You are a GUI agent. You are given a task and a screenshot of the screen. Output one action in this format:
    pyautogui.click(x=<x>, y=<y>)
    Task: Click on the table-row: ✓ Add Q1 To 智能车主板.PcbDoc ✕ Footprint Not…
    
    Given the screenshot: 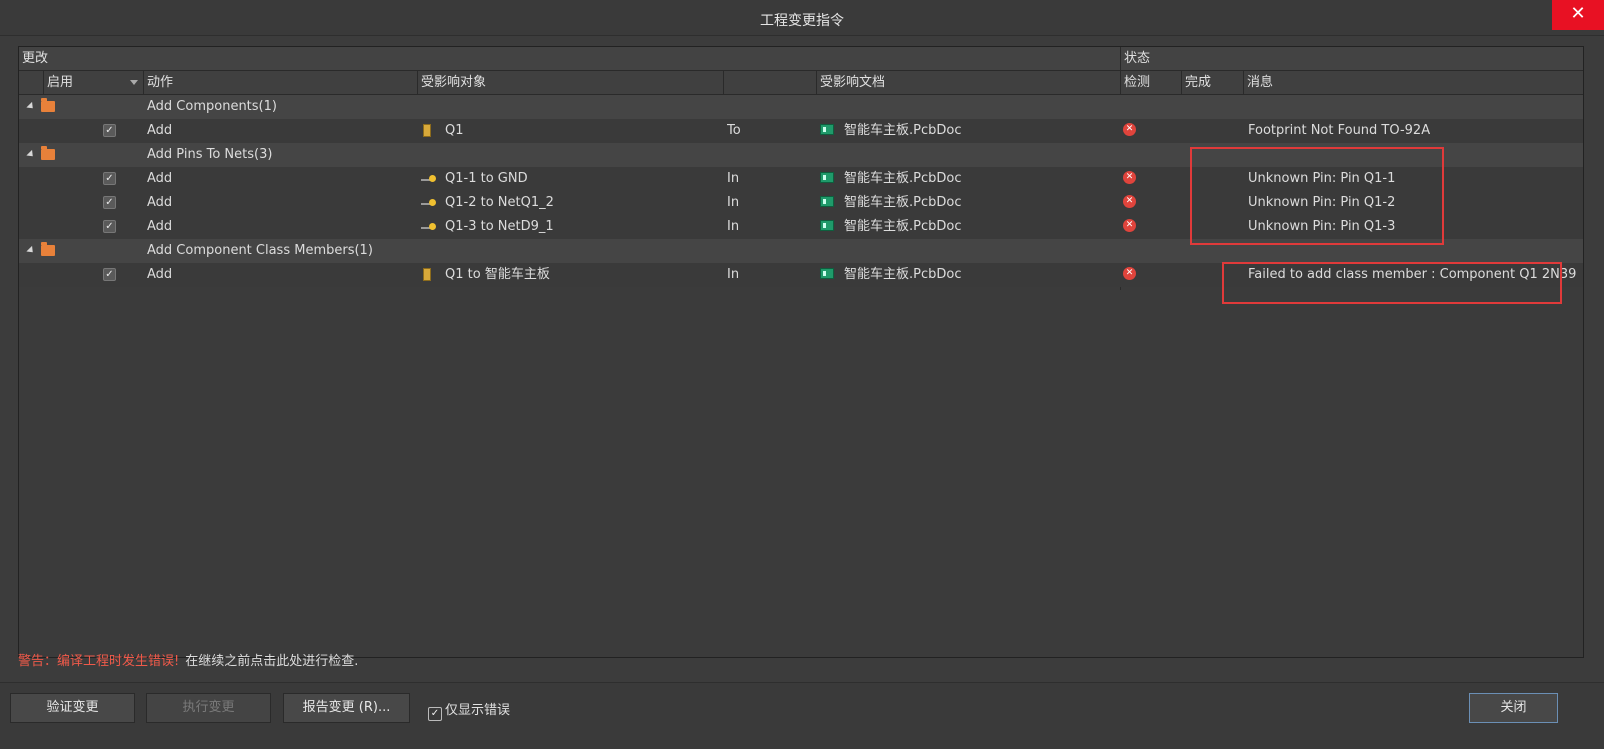 What is the action you would take?
    pyautogui.click(x=801, y=131)
    